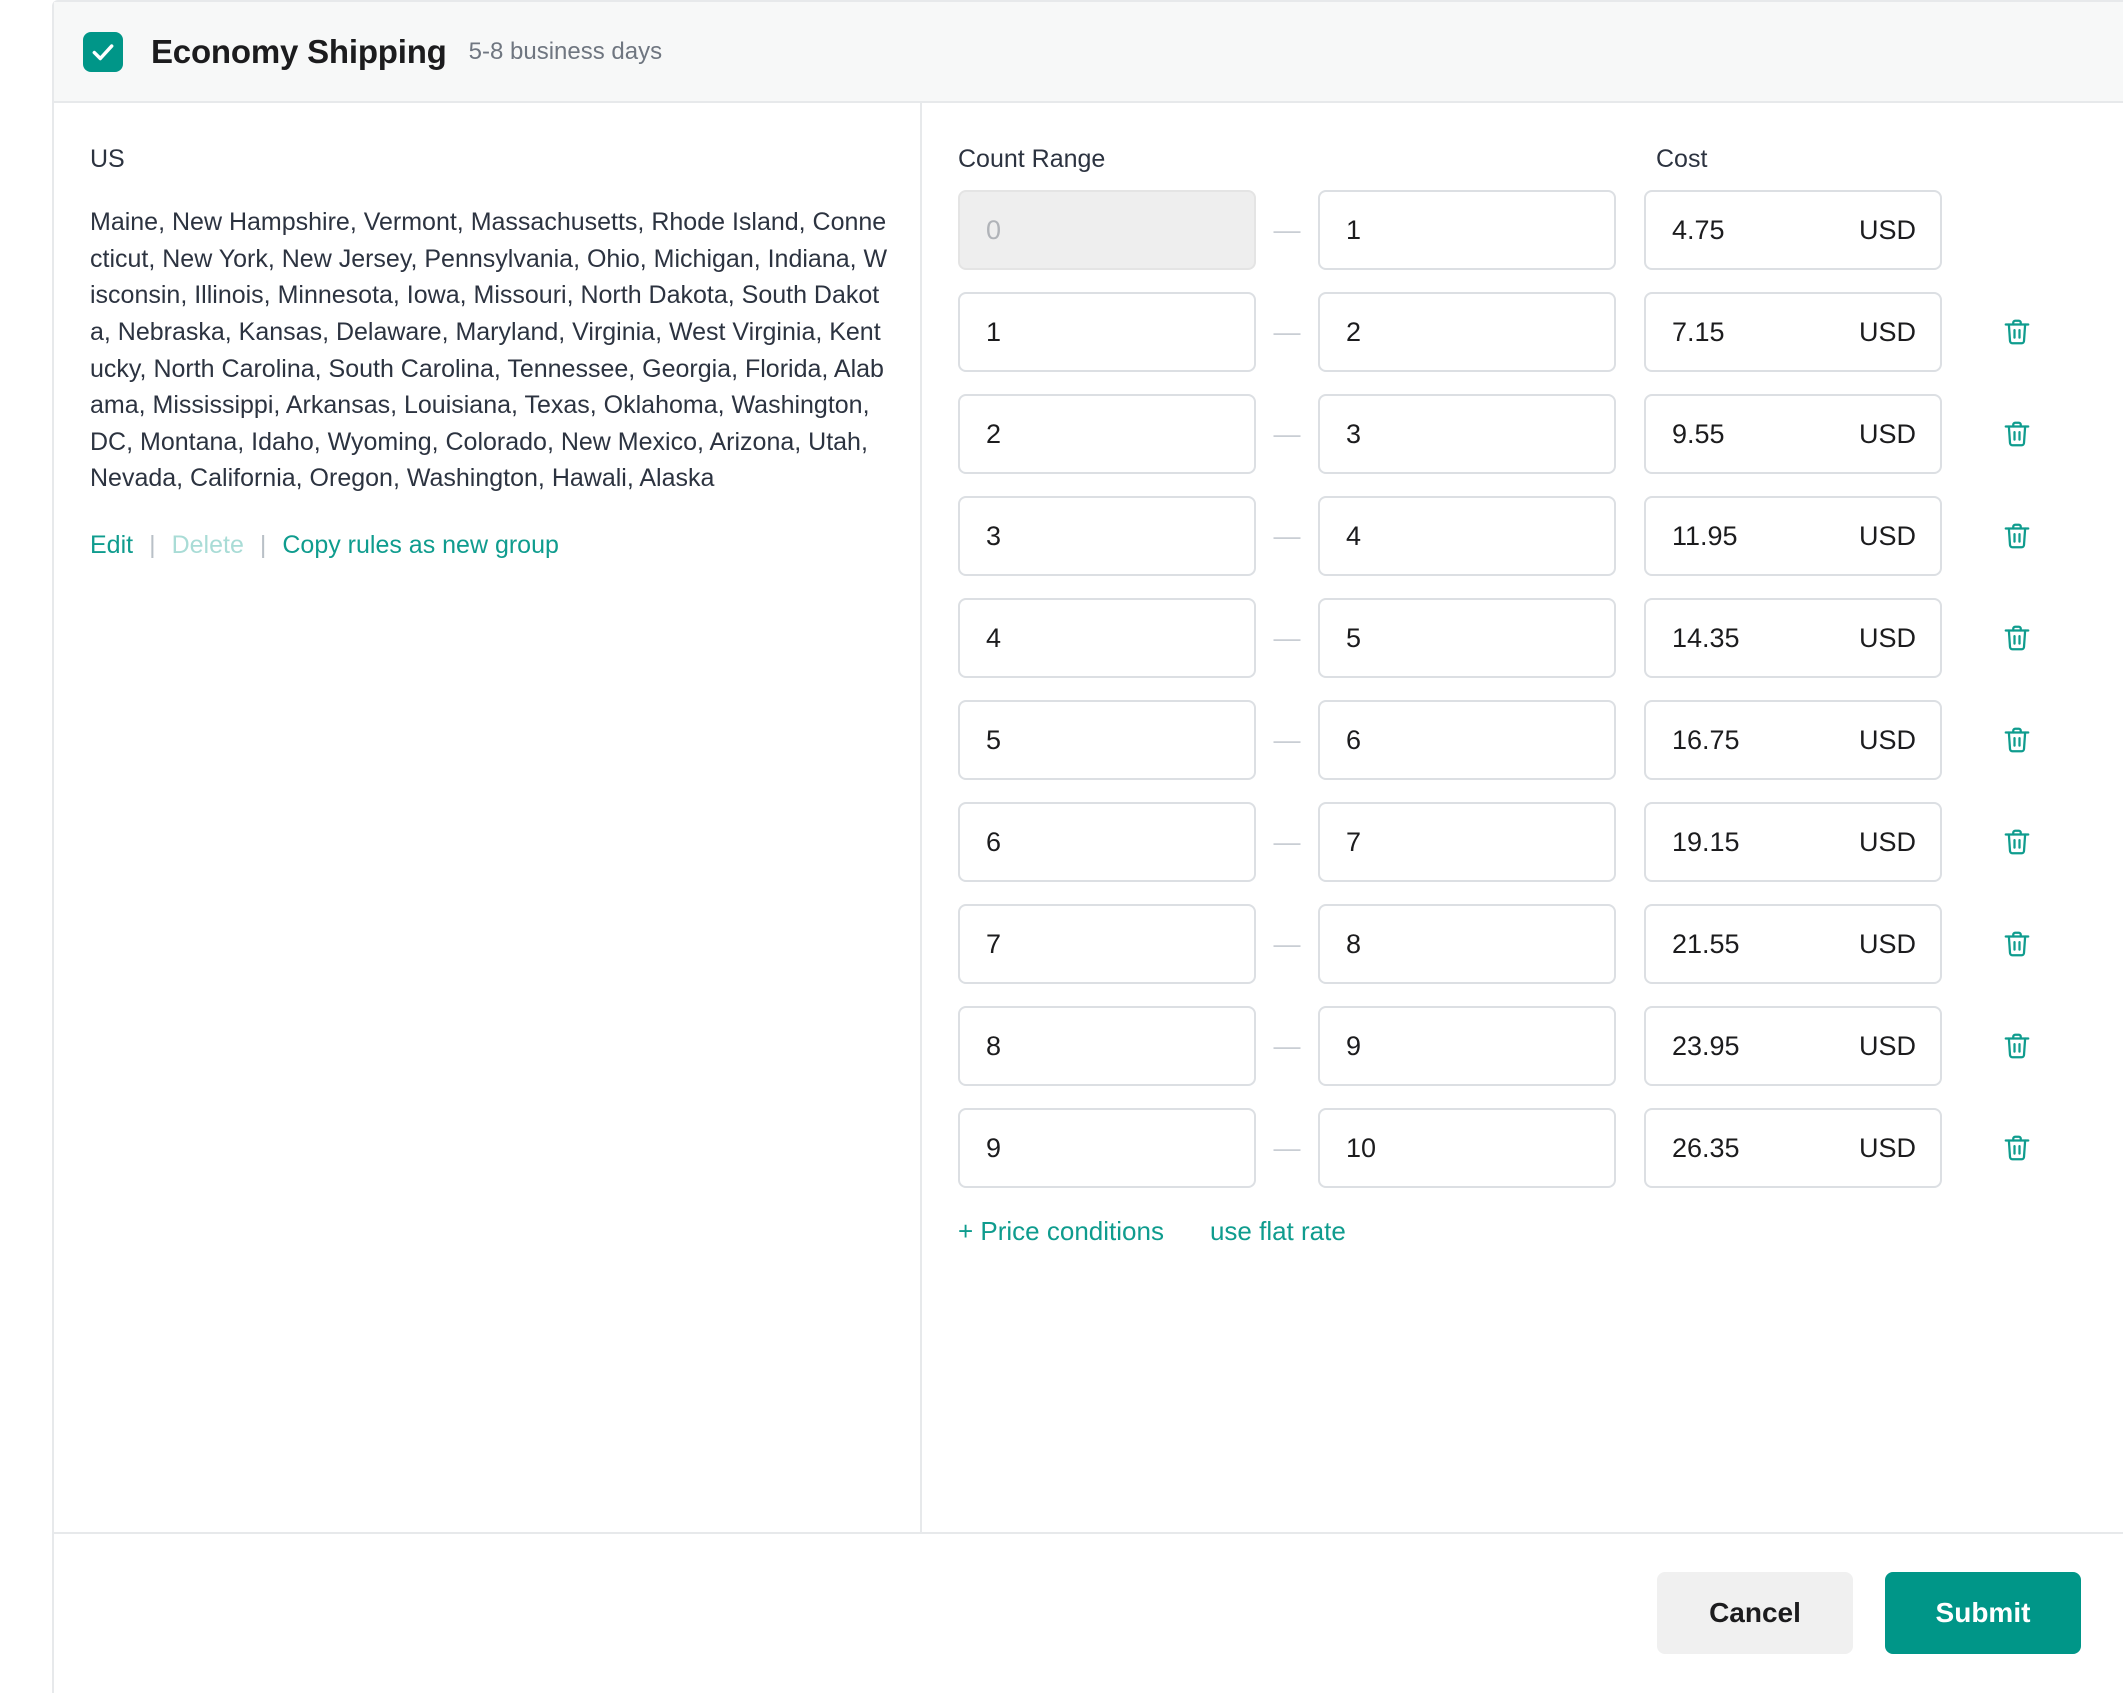 The width and height of the screenshot is (2123, 1693). I want to click on range-from-value: 1, so click(994, 331).